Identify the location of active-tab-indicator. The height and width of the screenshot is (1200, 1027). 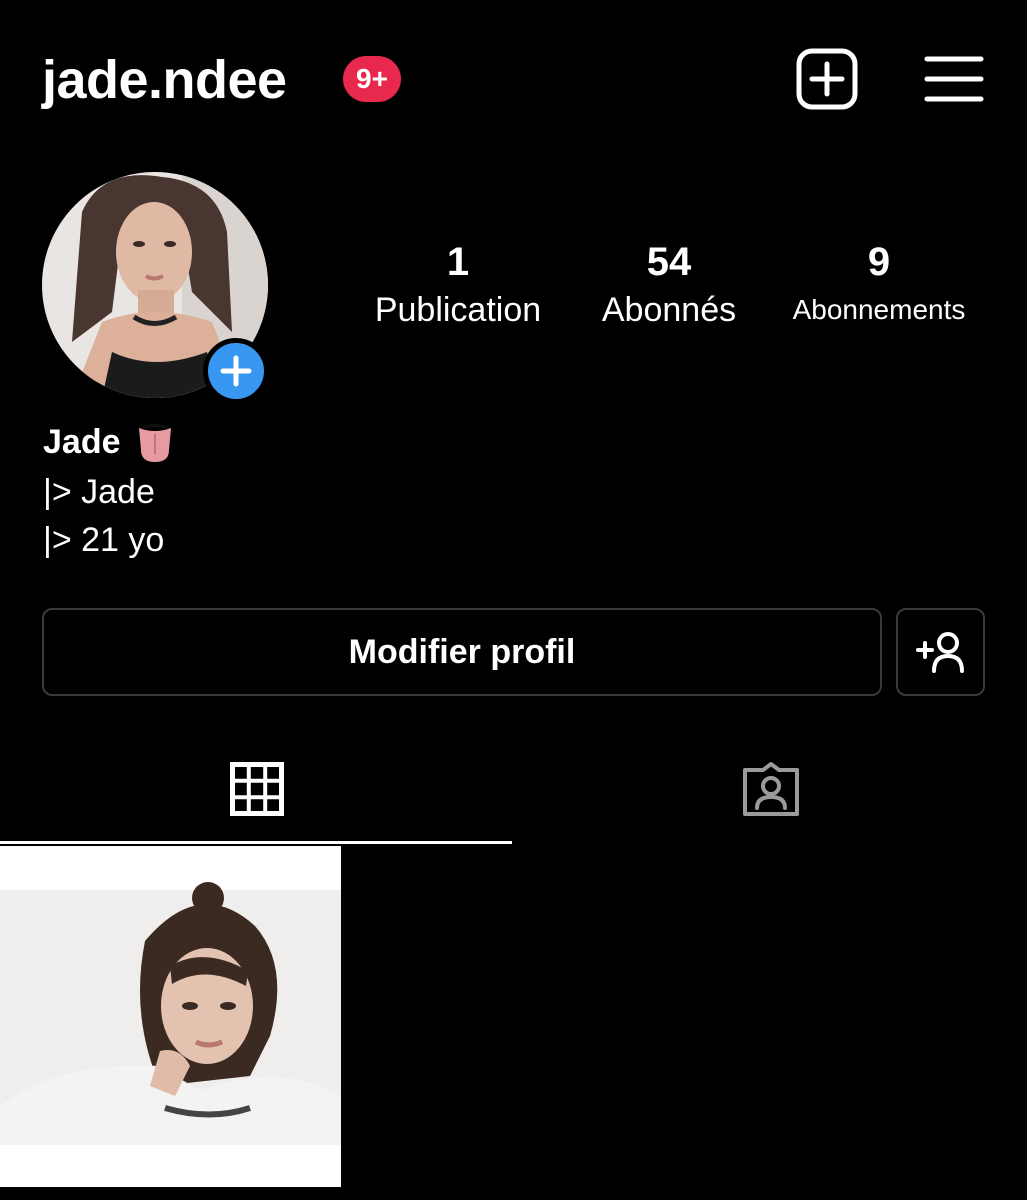
(256, 842).